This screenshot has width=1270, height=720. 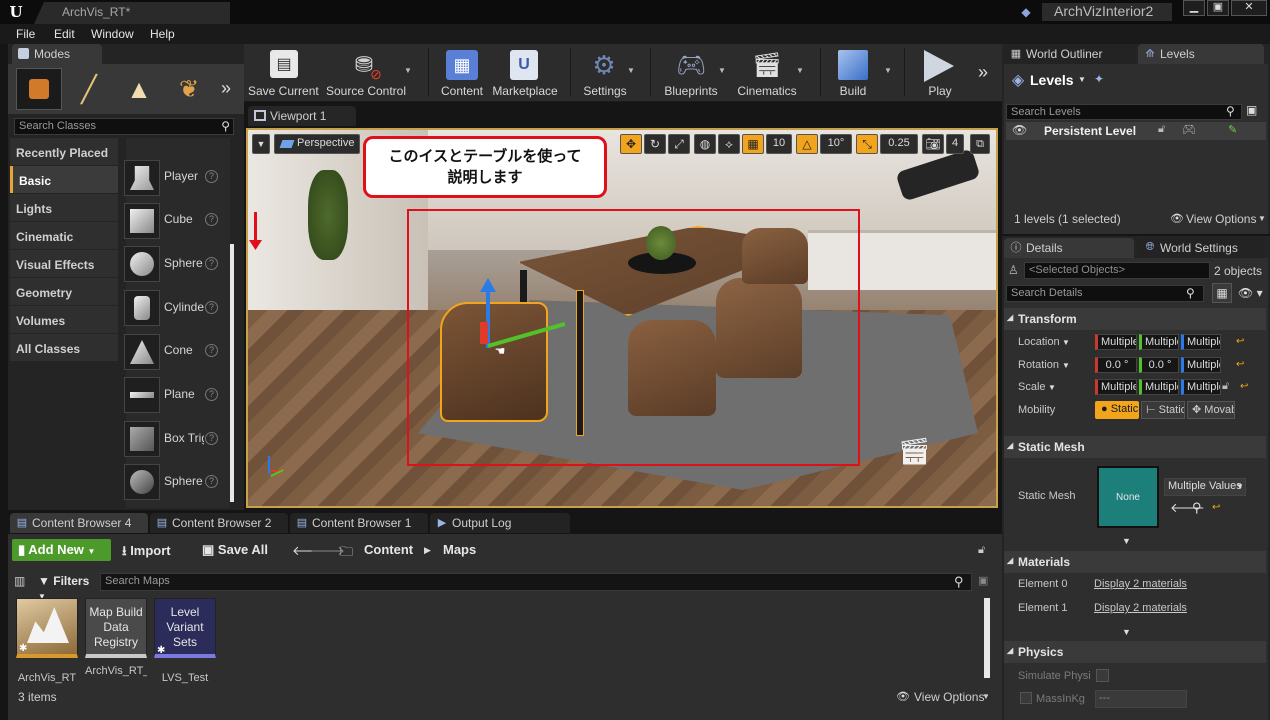 I want to click on reset-arrow-icon: ↩, so click(x=1244, y=386).